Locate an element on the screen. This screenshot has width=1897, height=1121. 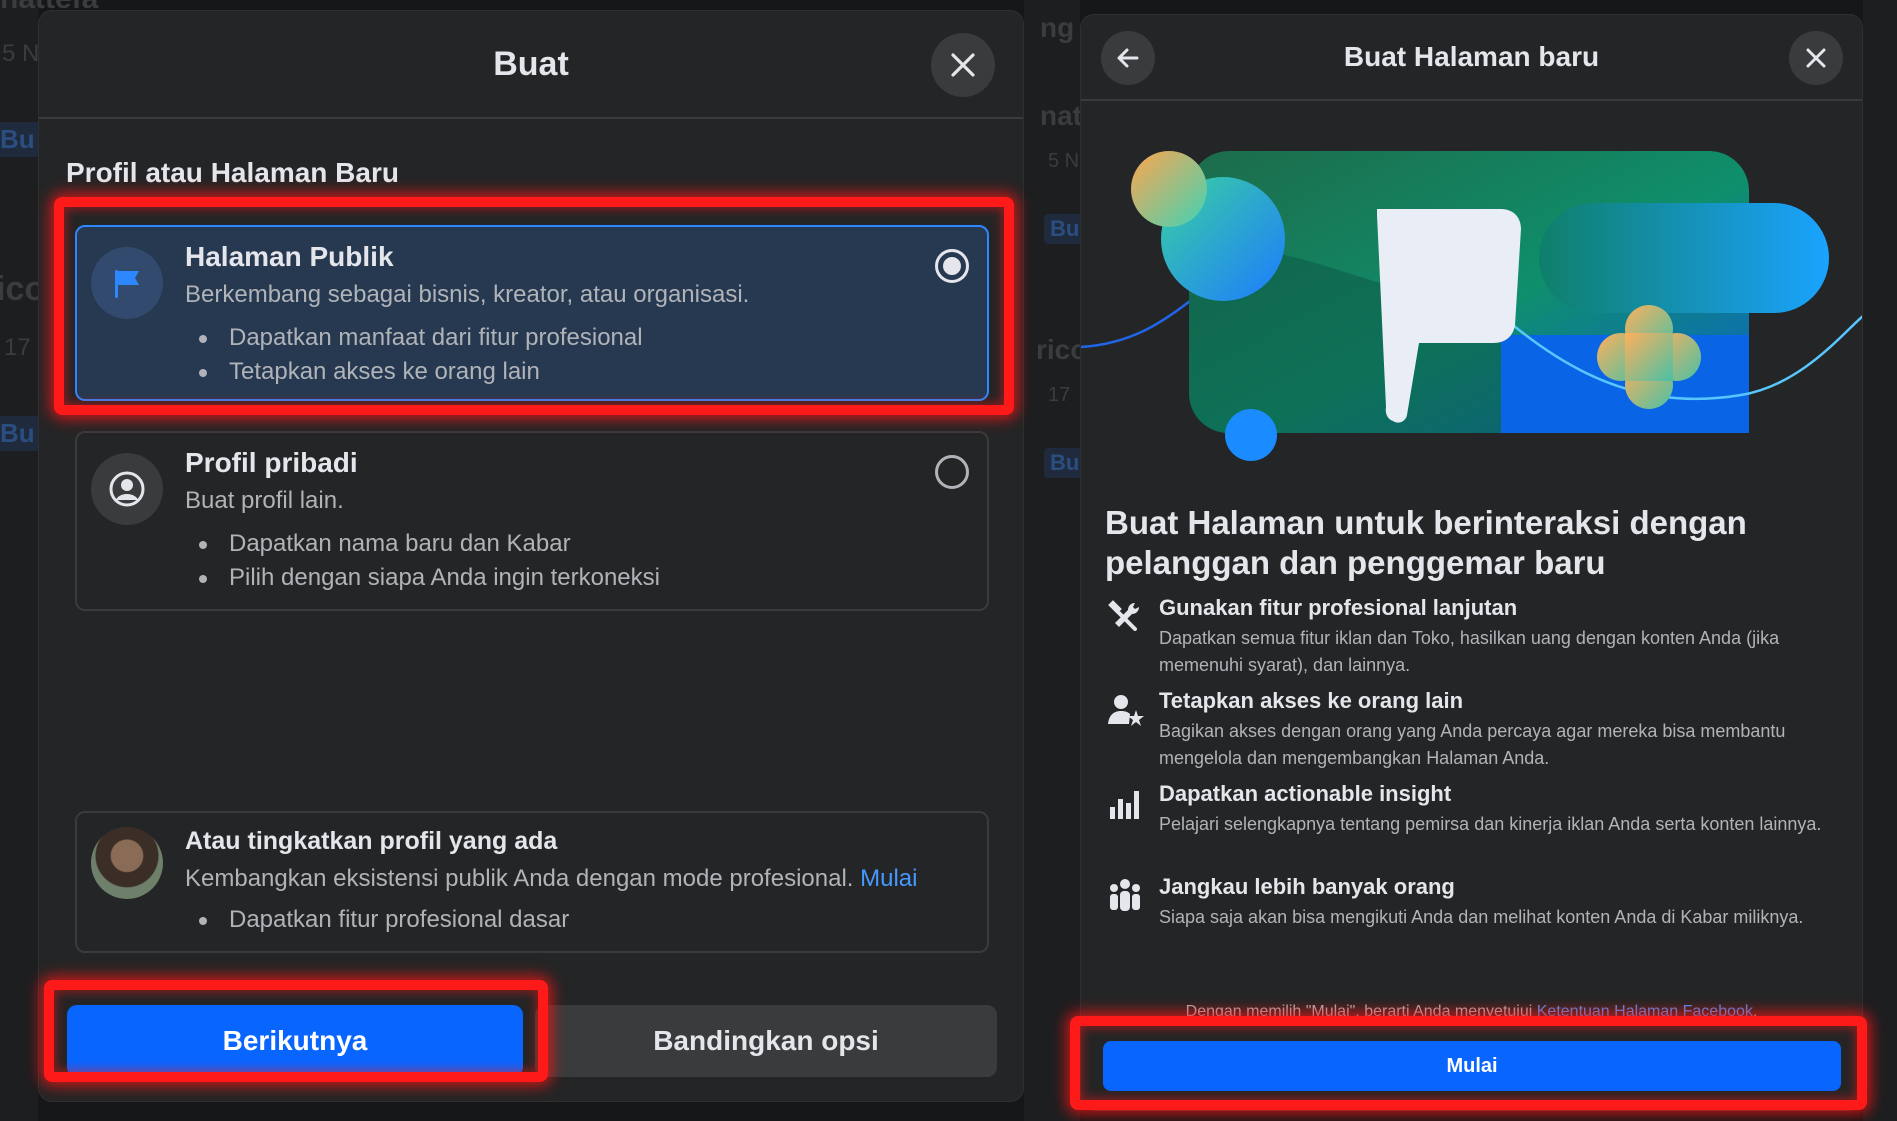
avatar is located at coordinates (127, 863).